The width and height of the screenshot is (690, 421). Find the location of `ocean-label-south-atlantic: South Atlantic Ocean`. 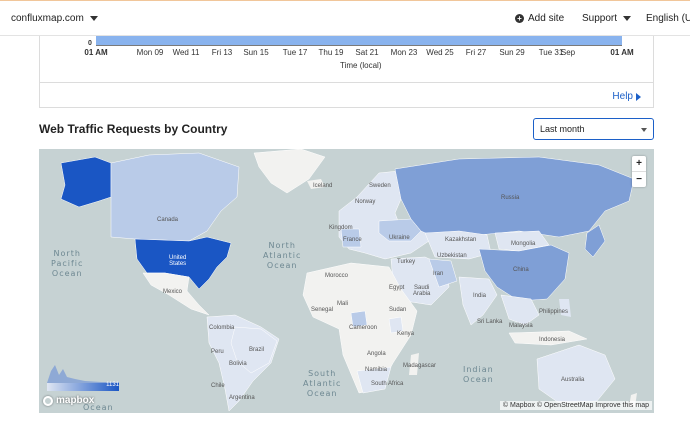

ocean-label-south-atlantic: South Atlantic Ocean is located at coordinates (322, 383).